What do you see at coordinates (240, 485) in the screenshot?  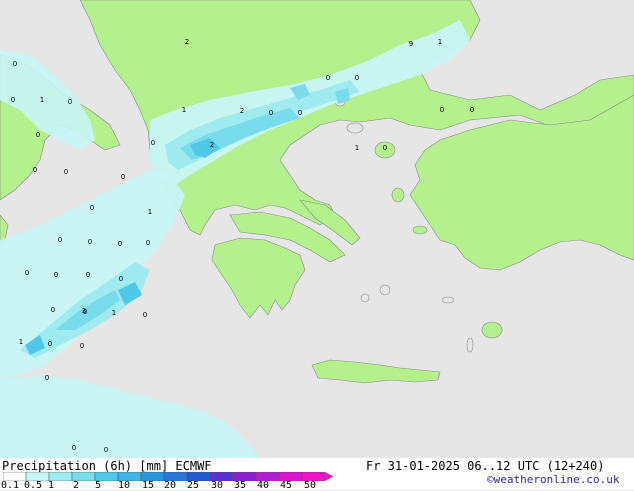 I see `scale-tick-label: 35` at bounding box center [240, 485].